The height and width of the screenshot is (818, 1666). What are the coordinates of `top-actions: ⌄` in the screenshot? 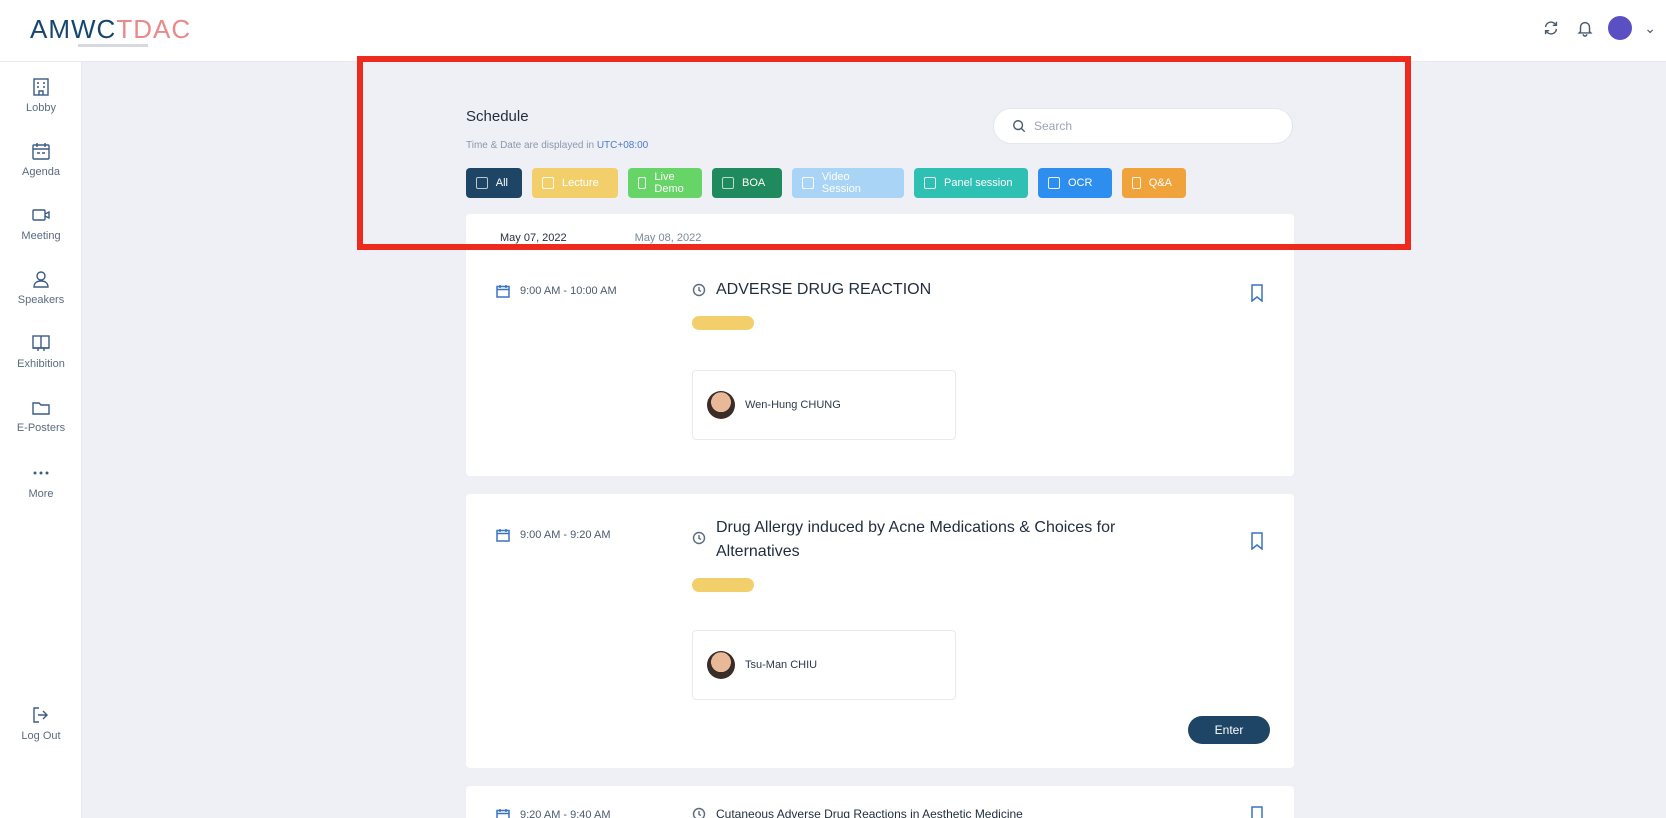 It's located at (1598, 28).